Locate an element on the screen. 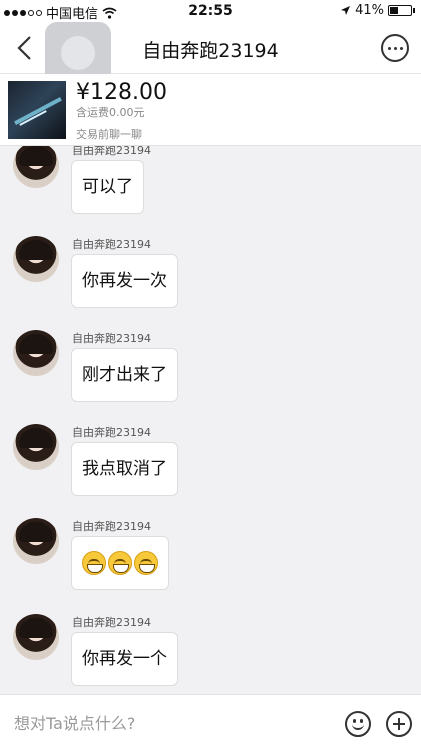 This screenshot has height=750, width=421. message-bubble: 你再发一个 is located at coordinates (124, 659).